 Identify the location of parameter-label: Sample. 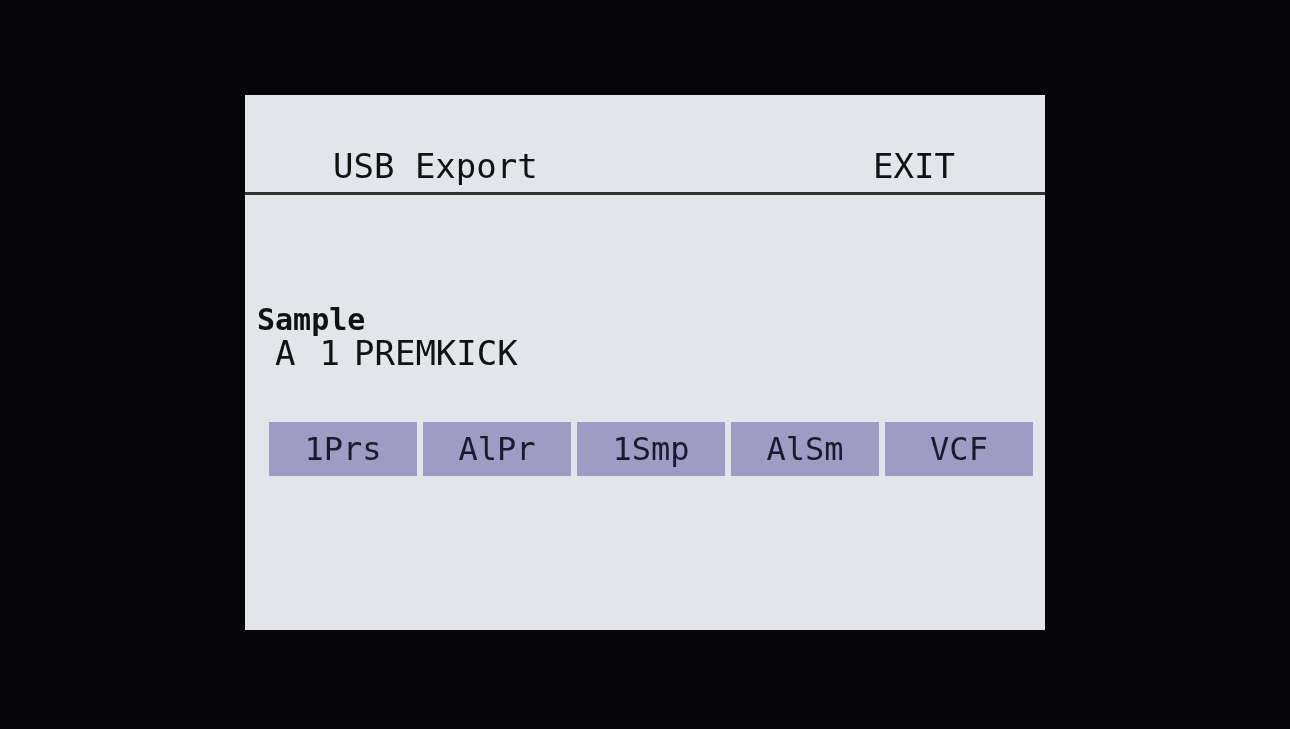
(311, 320).